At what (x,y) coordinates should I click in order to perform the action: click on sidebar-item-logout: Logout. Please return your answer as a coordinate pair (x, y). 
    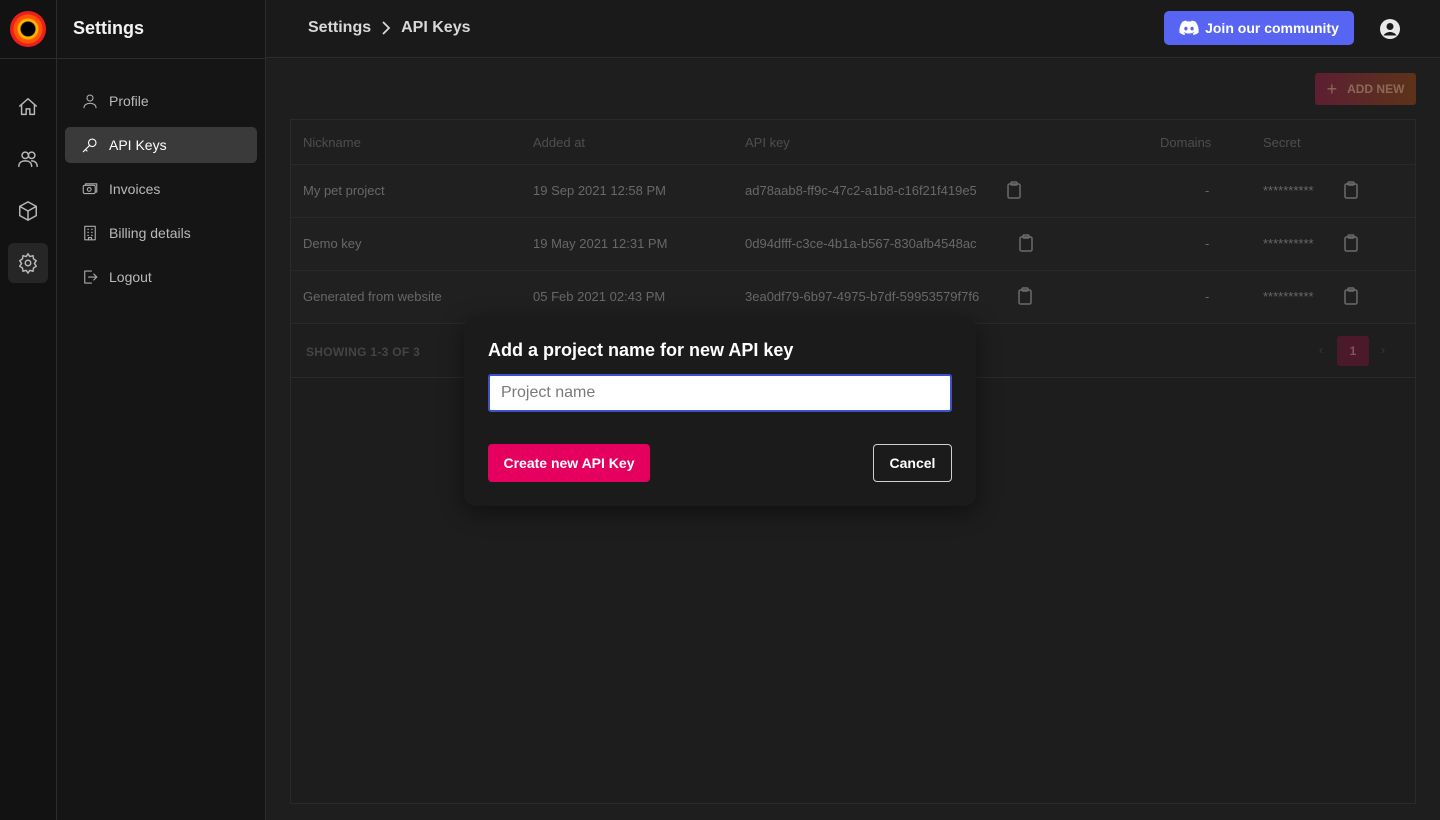
    Looking at the image, I should click on (161, 277).